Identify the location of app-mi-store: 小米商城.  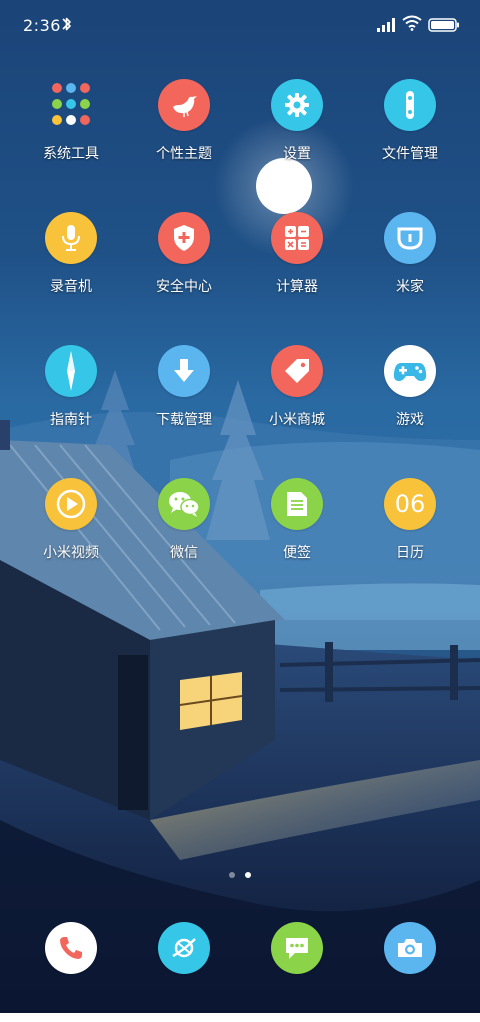
(297, 395).